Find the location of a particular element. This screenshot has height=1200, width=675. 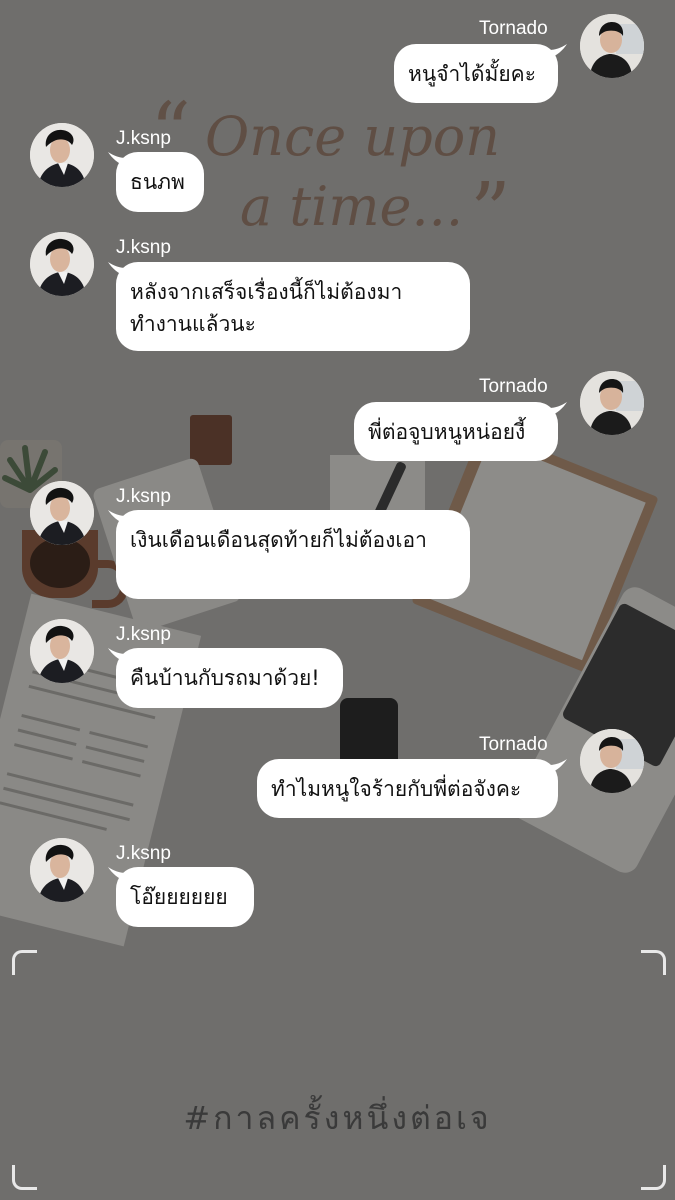

frame-corner-bottom-right is located at coordinates (653, 1177).